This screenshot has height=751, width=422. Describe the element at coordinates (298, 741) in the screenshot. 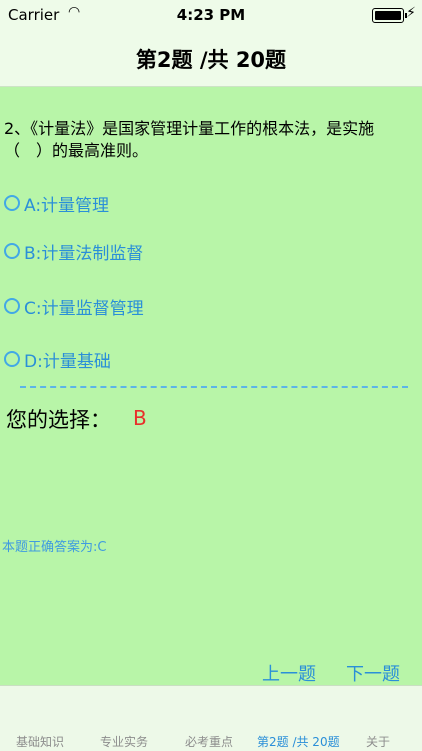

I see `tab-current-question: 第2题 /共 20题` at that location.